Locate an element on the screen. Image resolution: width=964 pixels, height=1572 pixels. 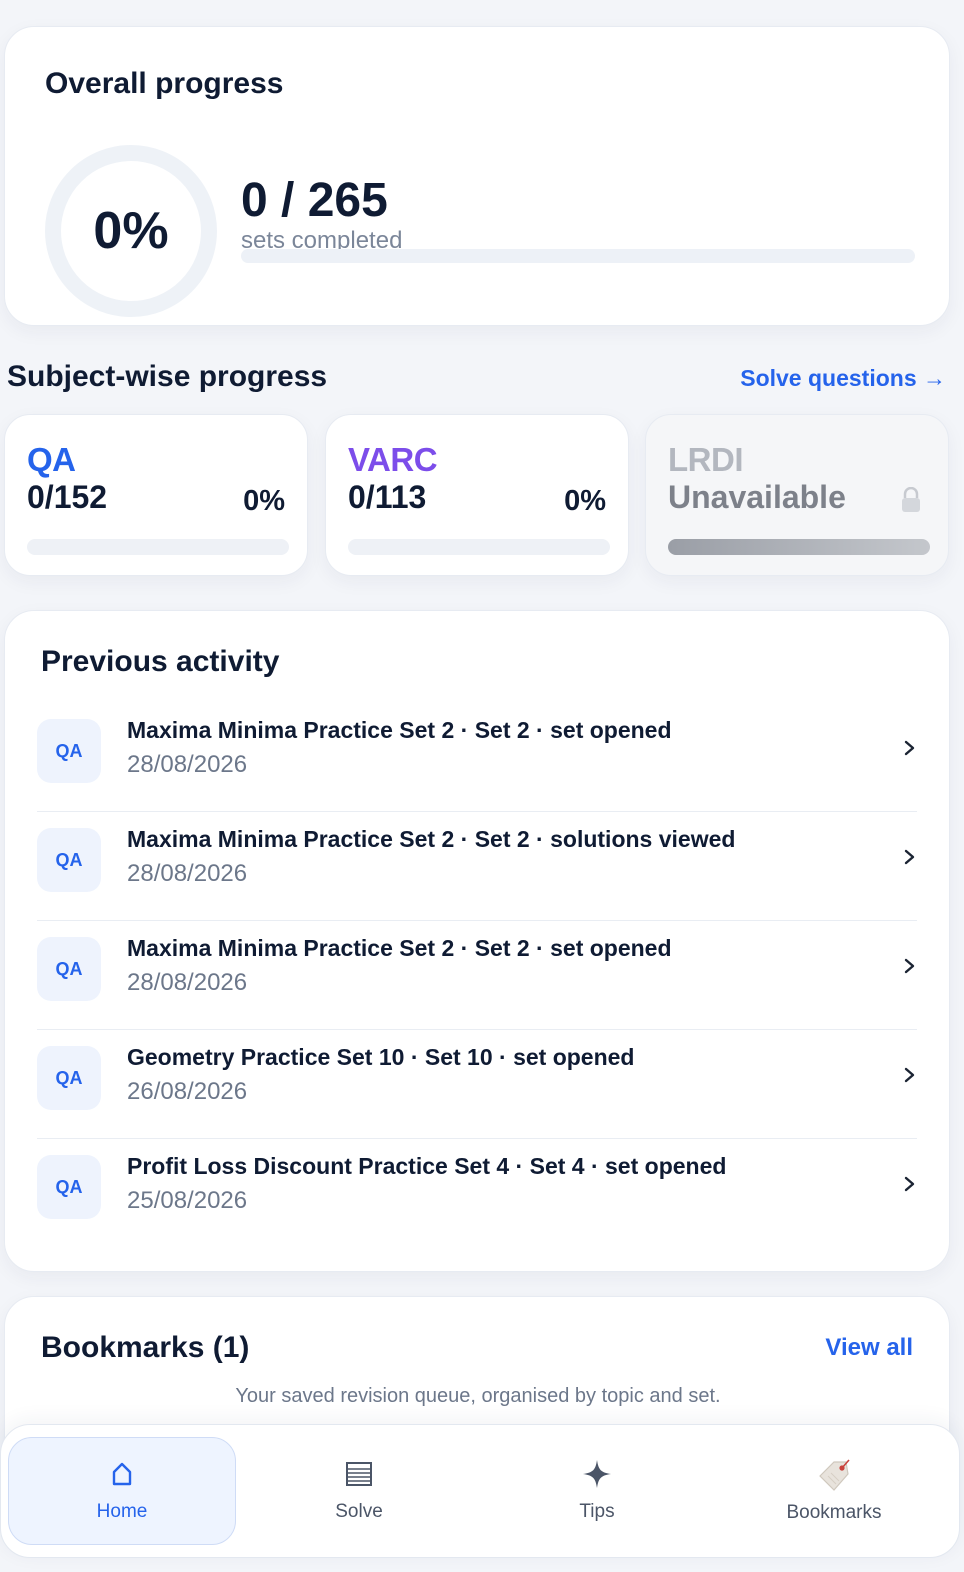
activity-date: 26/08/2026 is located at coordinates (187, 1091).